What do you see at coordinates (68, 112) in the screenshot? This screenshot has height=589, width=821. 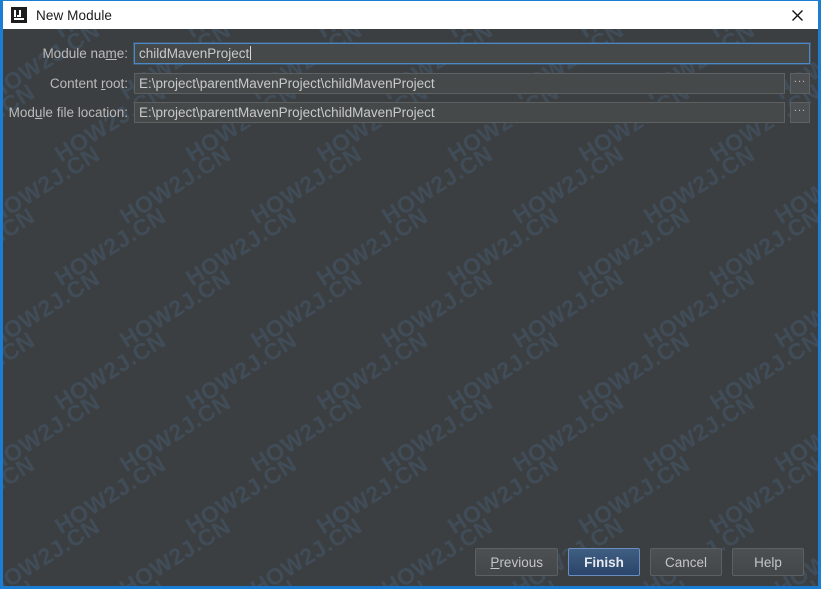 I see `label-module-file-location: Module file location:` at bounding box center [68, 112].